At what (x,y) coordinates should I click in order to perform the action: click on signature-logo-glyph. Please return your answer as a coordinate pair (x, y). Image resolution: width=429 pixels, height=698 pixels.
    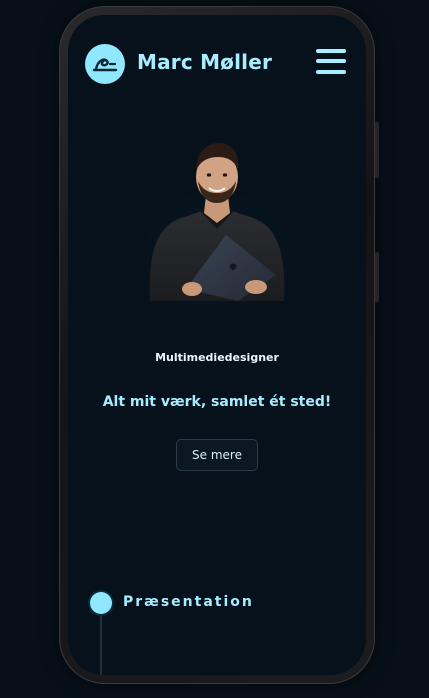
    Looking at the image, I should click on (105, 65).